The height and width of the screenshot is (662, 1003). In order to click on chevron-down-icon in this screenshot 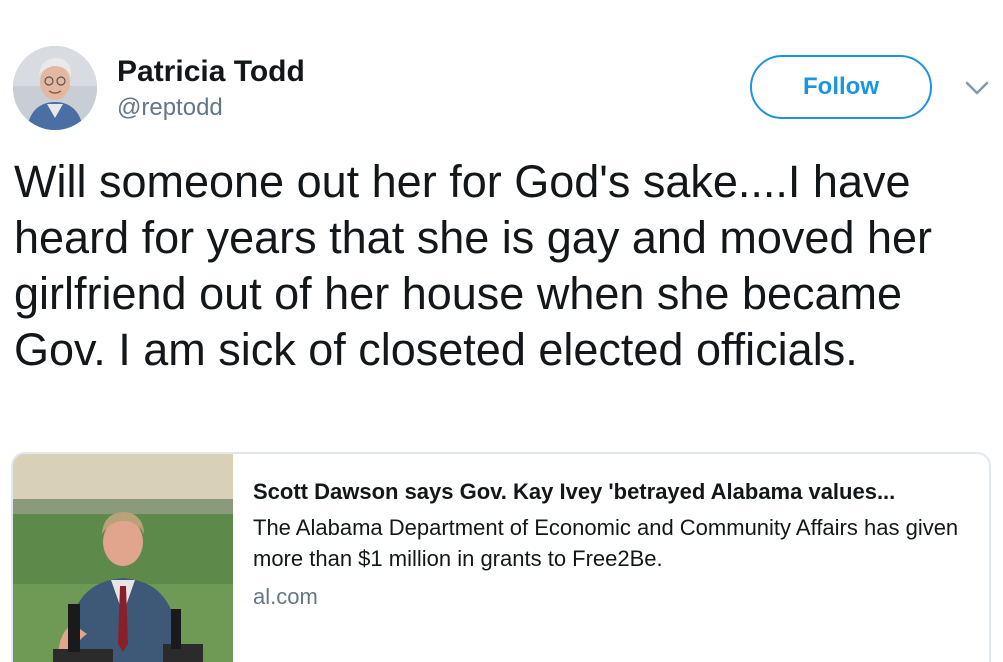, I will do `click(977, 88)`.